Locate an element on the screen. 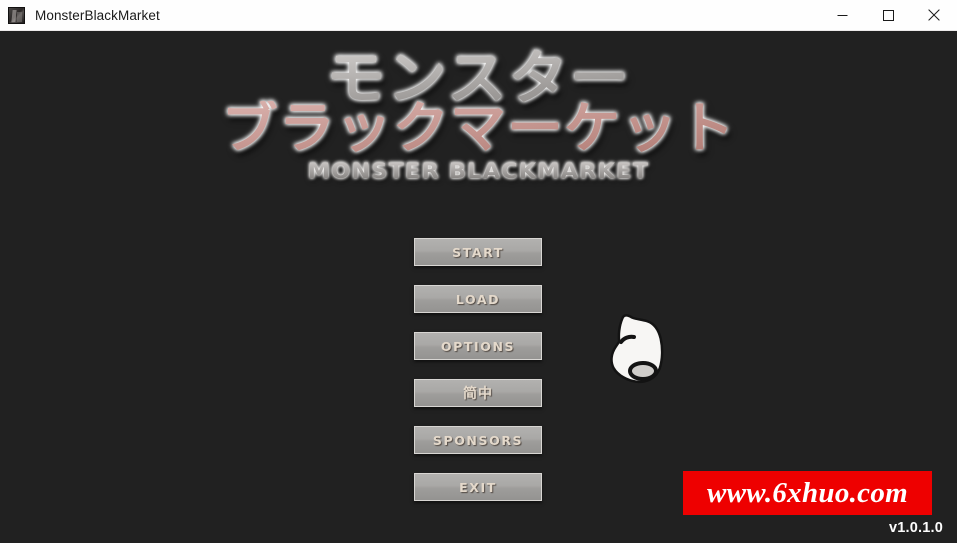 The width and height of the screenshot is (957, 543). window-controls is located at coordinates (888, 15).